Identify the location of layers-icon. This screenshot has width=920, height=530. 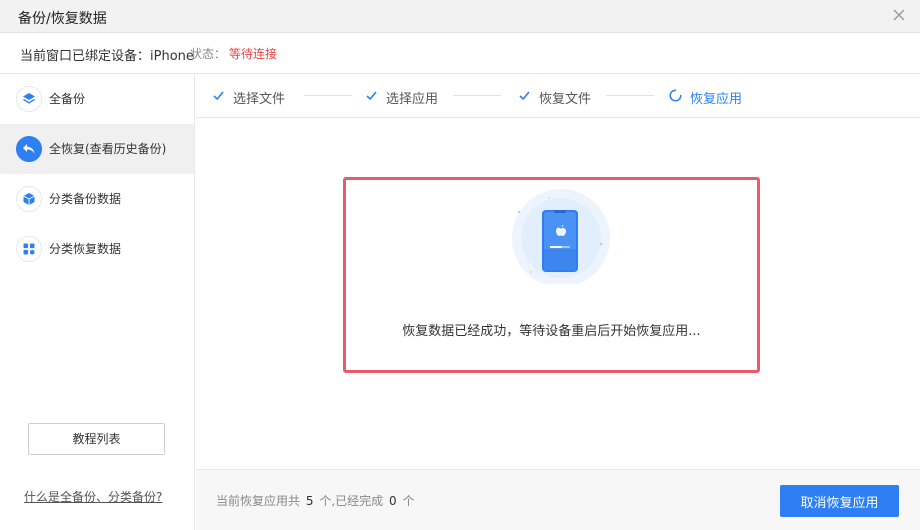
(29, 99).